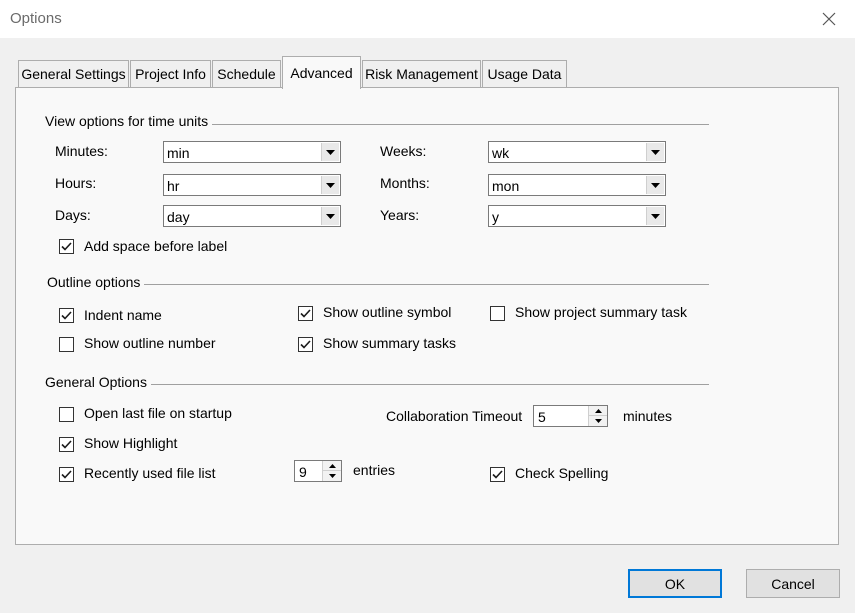 The height and width of the screenshot is (613, 855). I want to click on hours-label: Hours:, so click(76, 183).